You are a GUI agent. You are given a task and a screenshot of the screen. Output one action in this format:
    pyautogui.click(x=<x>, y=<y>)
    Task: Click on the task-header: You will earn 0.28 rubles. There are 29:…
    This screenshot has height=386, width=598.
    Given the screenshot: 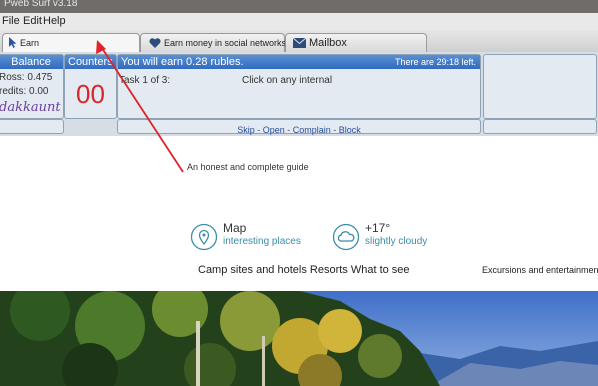 What is the action you would take?
    pyautogui.click(x=299, y=62)
    